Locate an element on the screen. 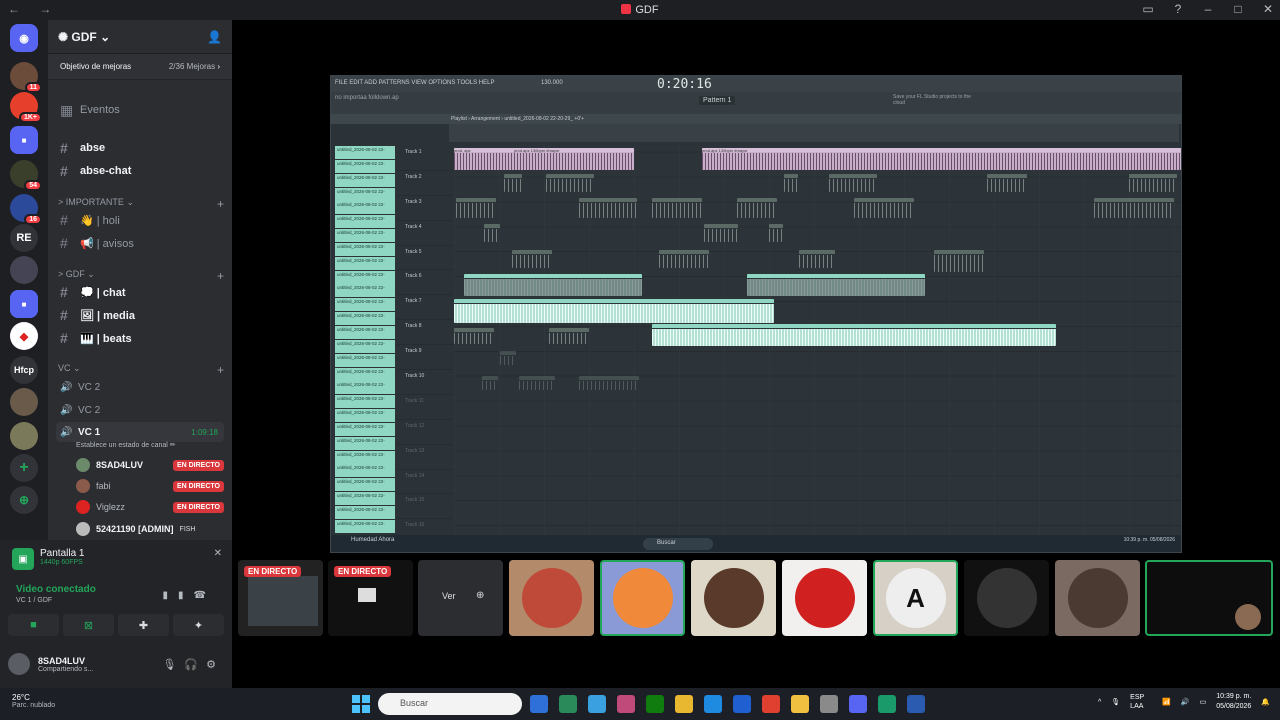 This screenshot has width=1280, height=720. folder-icon is located at coordinates (800, 704).